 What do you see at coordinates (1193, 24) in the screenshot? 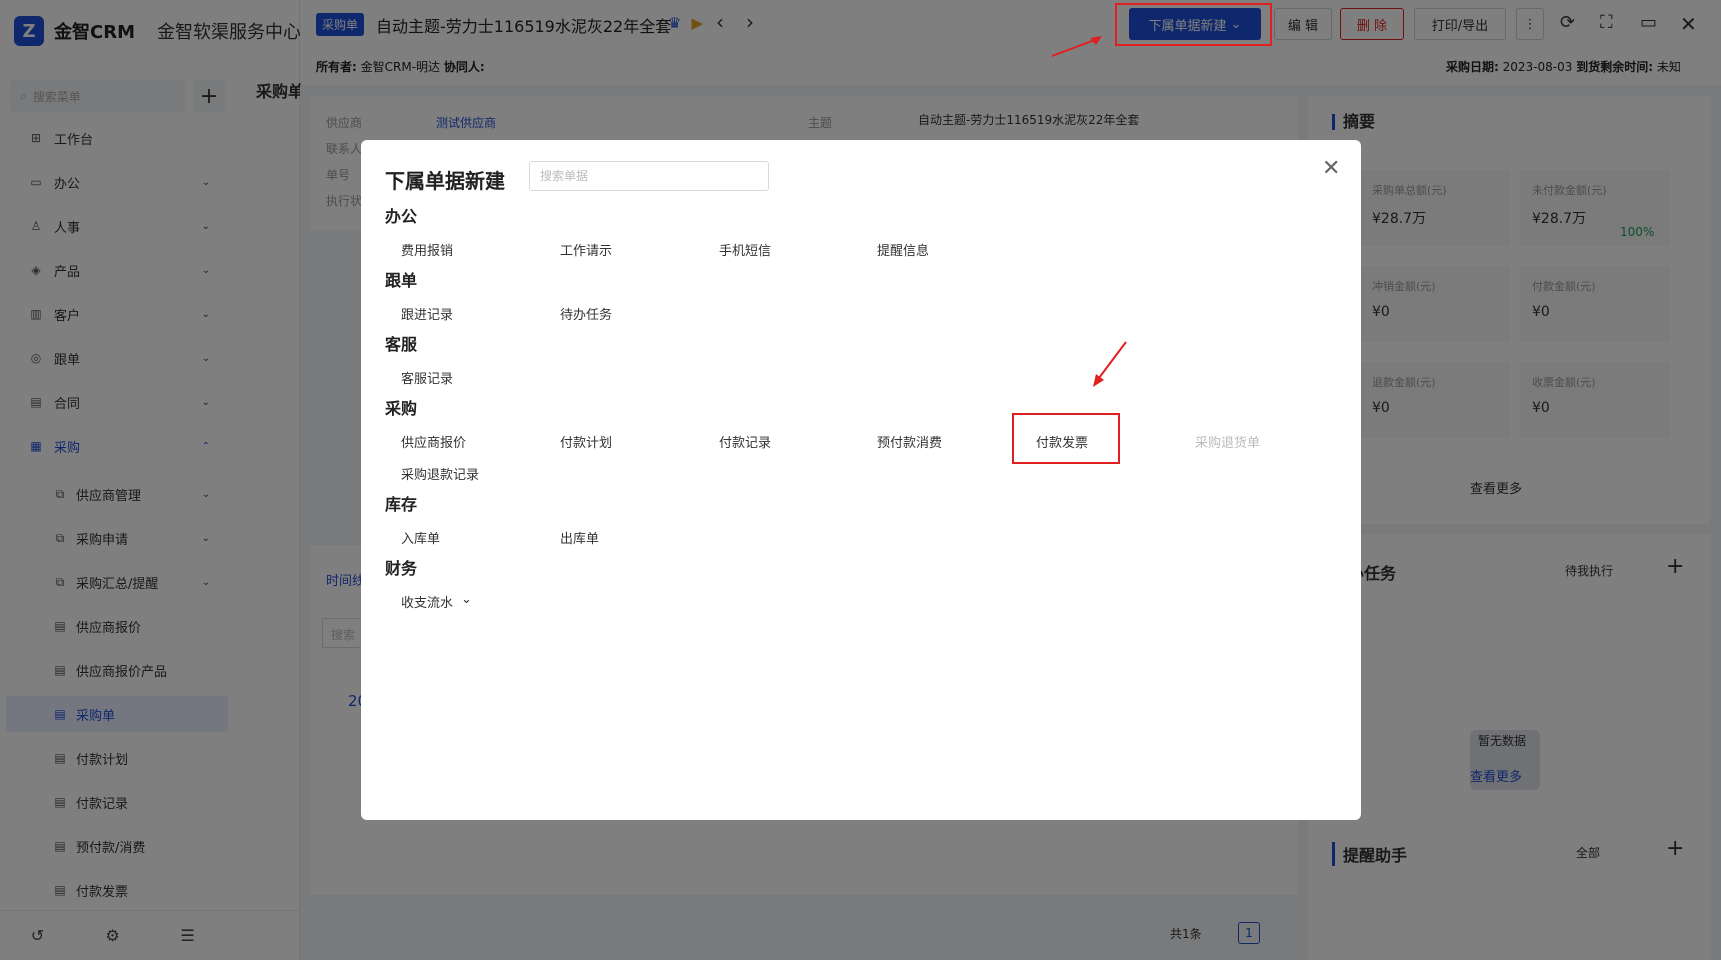
I see `highlight-box-new-button` at bounding box center [1193, 24].